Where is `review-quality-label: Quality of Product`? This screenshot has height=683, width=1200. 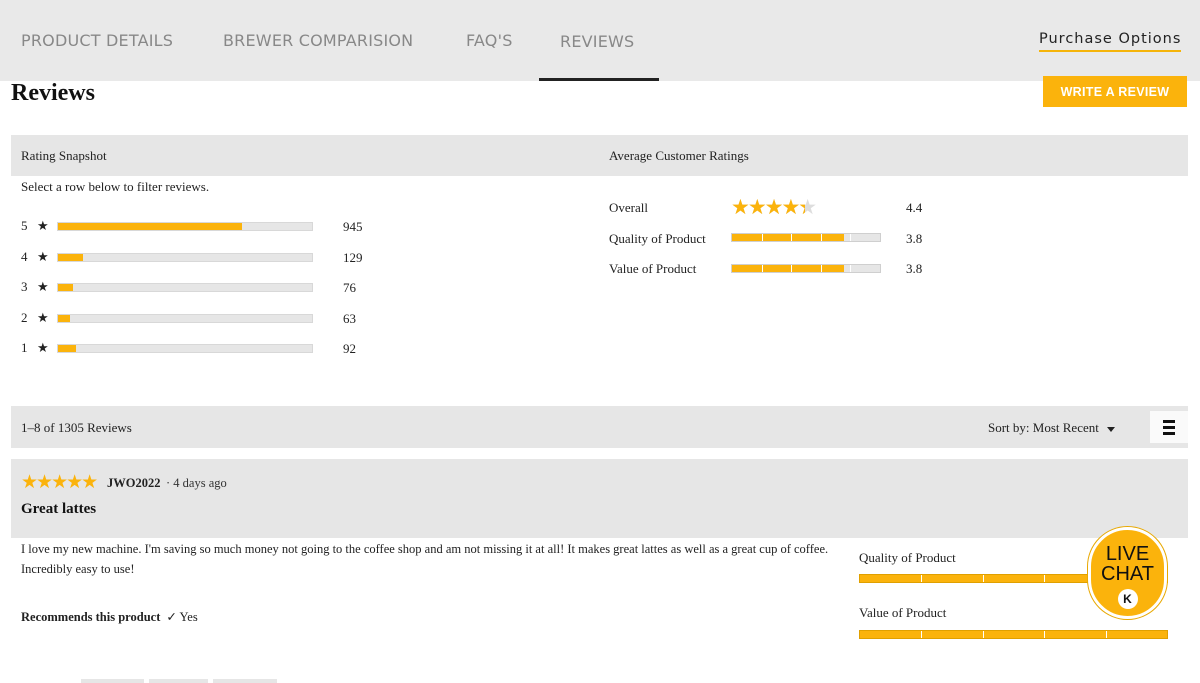
review-quality-label: Quality of Product is located at coordinates (907, 557).